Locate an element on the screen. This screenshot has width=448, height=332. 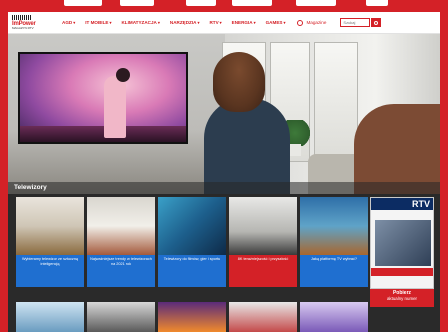
nav-item-klimatyzacja: KLIMATYZACJA▾ is located at coordinates (140, 22).